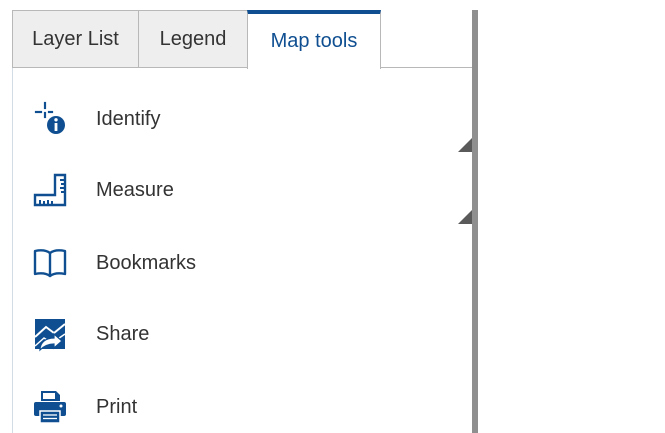 The image size is (665, 433). What do you see at coordinates (123, 333) in the screenshot?
I see `tool-share-label: Share` at bounding box center [123, 333].